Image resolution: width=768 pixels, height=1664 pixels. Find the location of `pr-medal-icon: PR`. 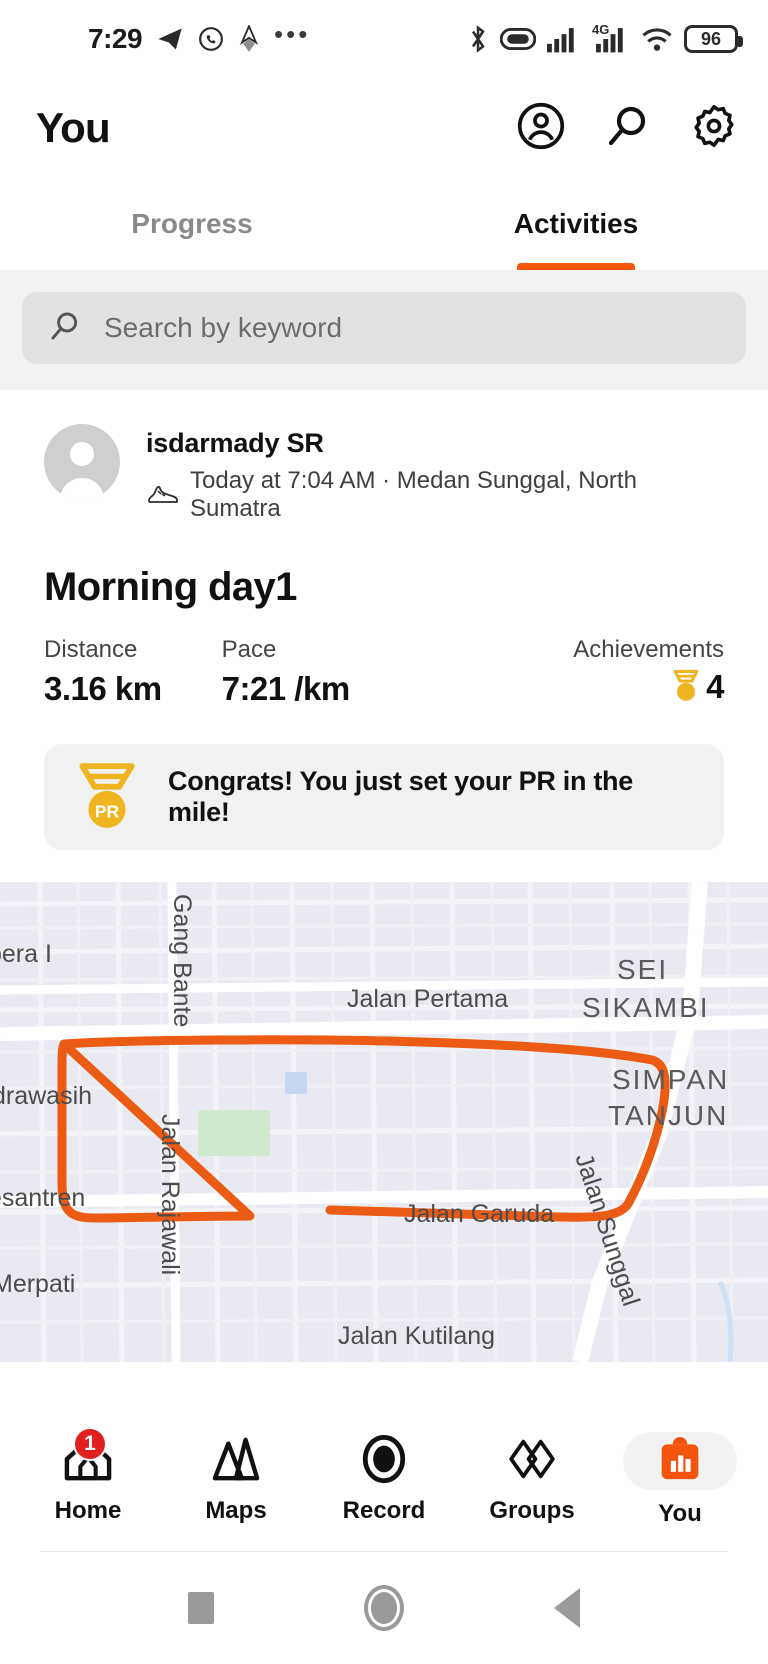

pr-medal-icon: PR is located at coordinates (107, 797).